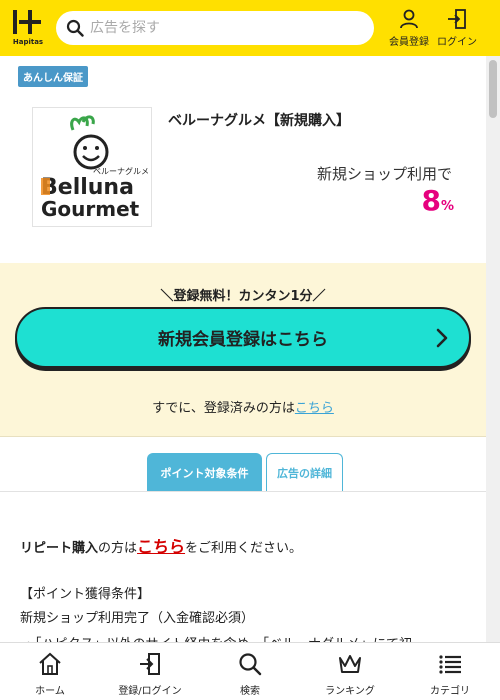  I want to click on signup-button-label: 新規会員登録はこちら, so click(243, 340).